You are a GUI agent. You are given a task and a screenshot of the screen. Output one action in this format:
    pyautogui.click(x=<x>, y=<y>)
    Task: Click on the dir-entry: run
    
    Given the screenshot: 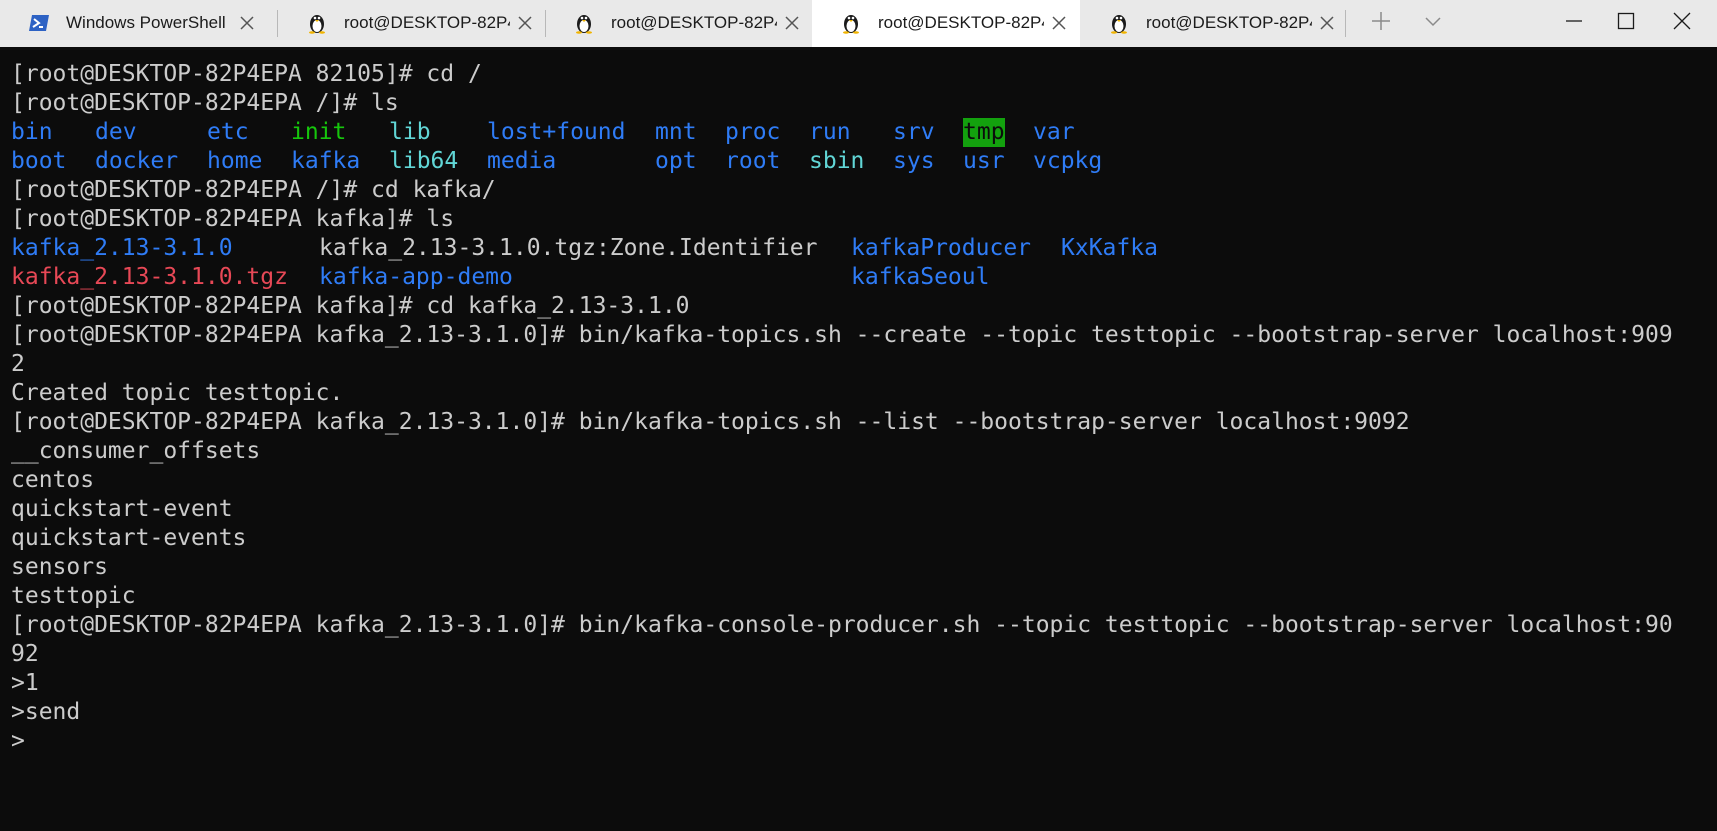 What is the action you would take?
    pyautogui.click(x=830, y=132)
    